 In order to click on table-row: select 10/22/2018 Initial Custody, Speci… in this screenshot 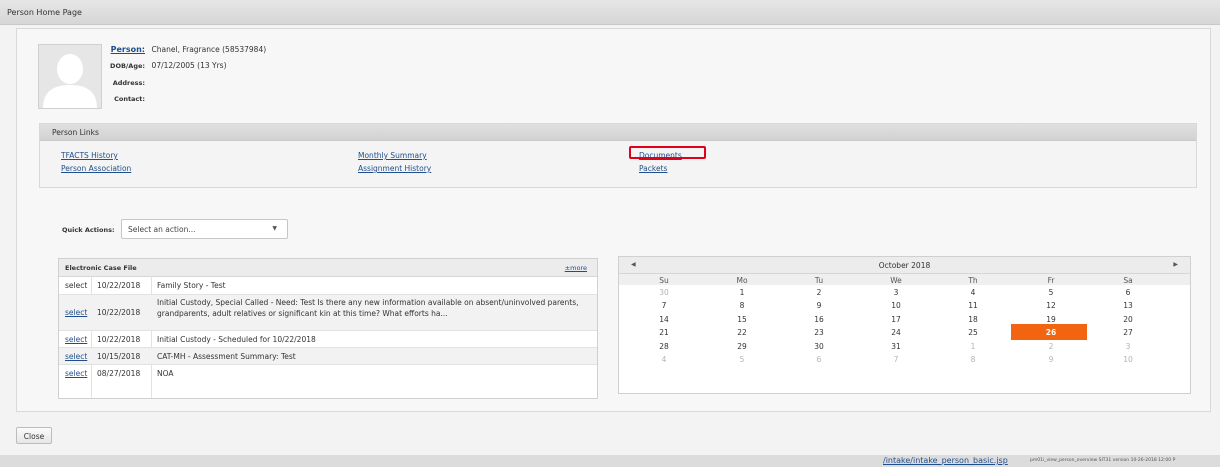, I will do `click(328, 313)`.